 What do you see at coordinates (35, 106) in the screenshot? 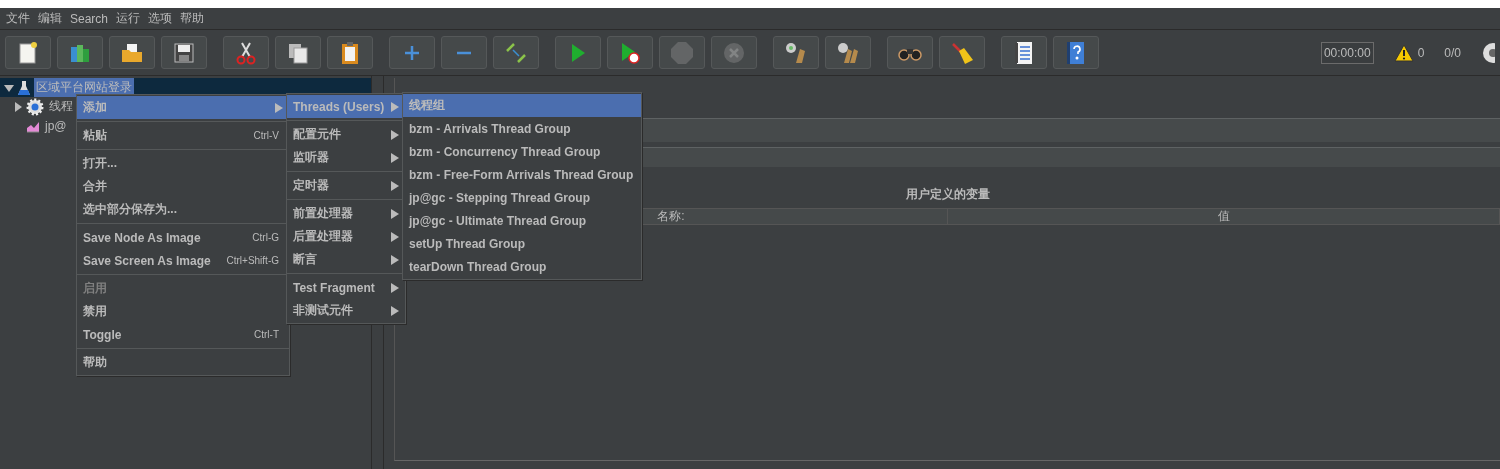
I see `gear-icon` at bounding box center [35, 106].